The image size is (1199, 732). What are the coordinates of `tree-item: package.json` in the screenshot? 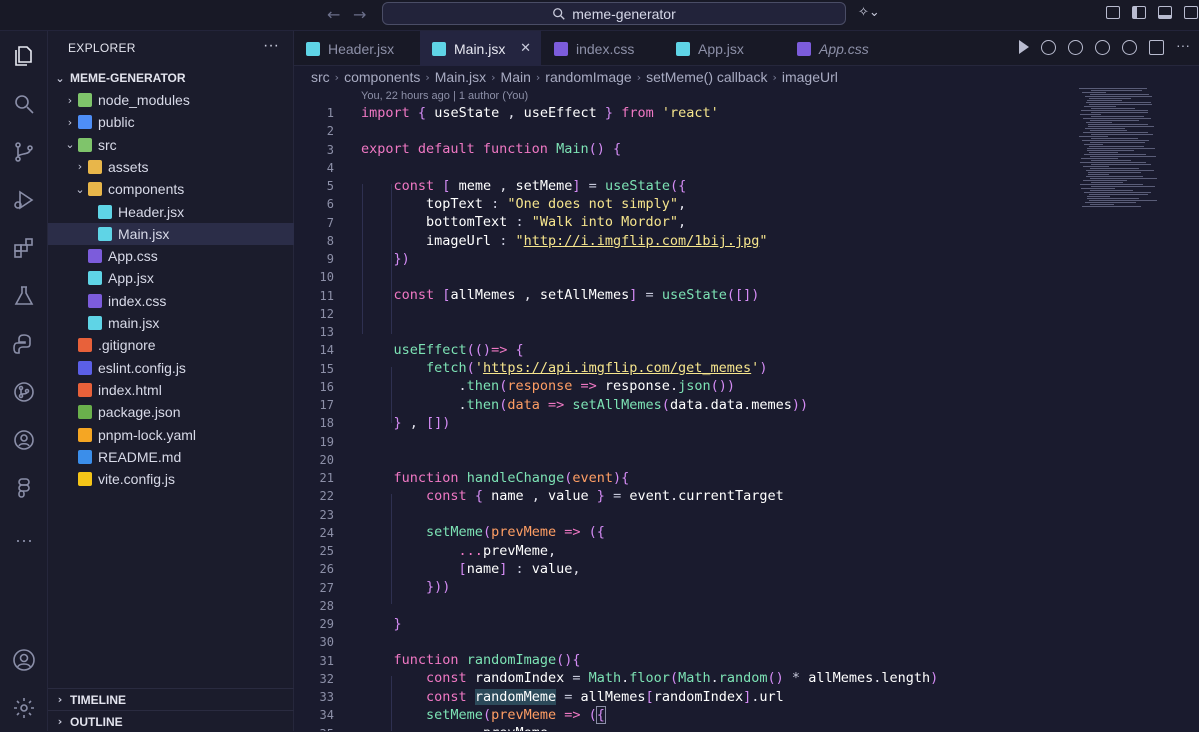 It's located at (171, 412).